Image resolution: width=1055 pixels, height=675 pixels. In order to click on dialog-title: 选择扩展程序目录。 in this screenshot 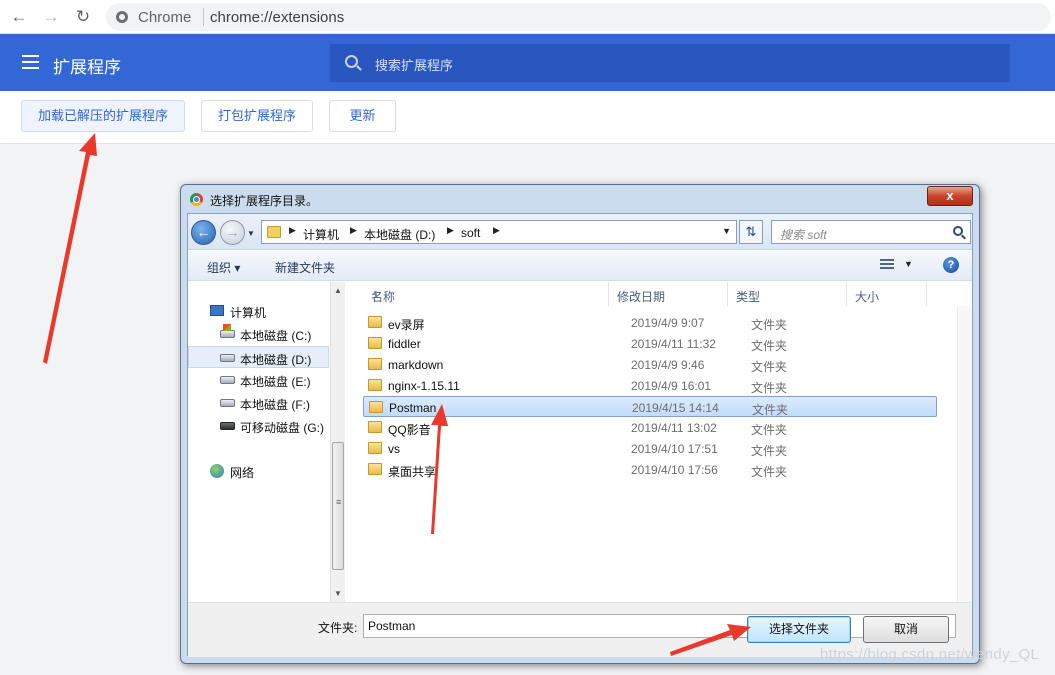, I will do `click(264, 201)`.